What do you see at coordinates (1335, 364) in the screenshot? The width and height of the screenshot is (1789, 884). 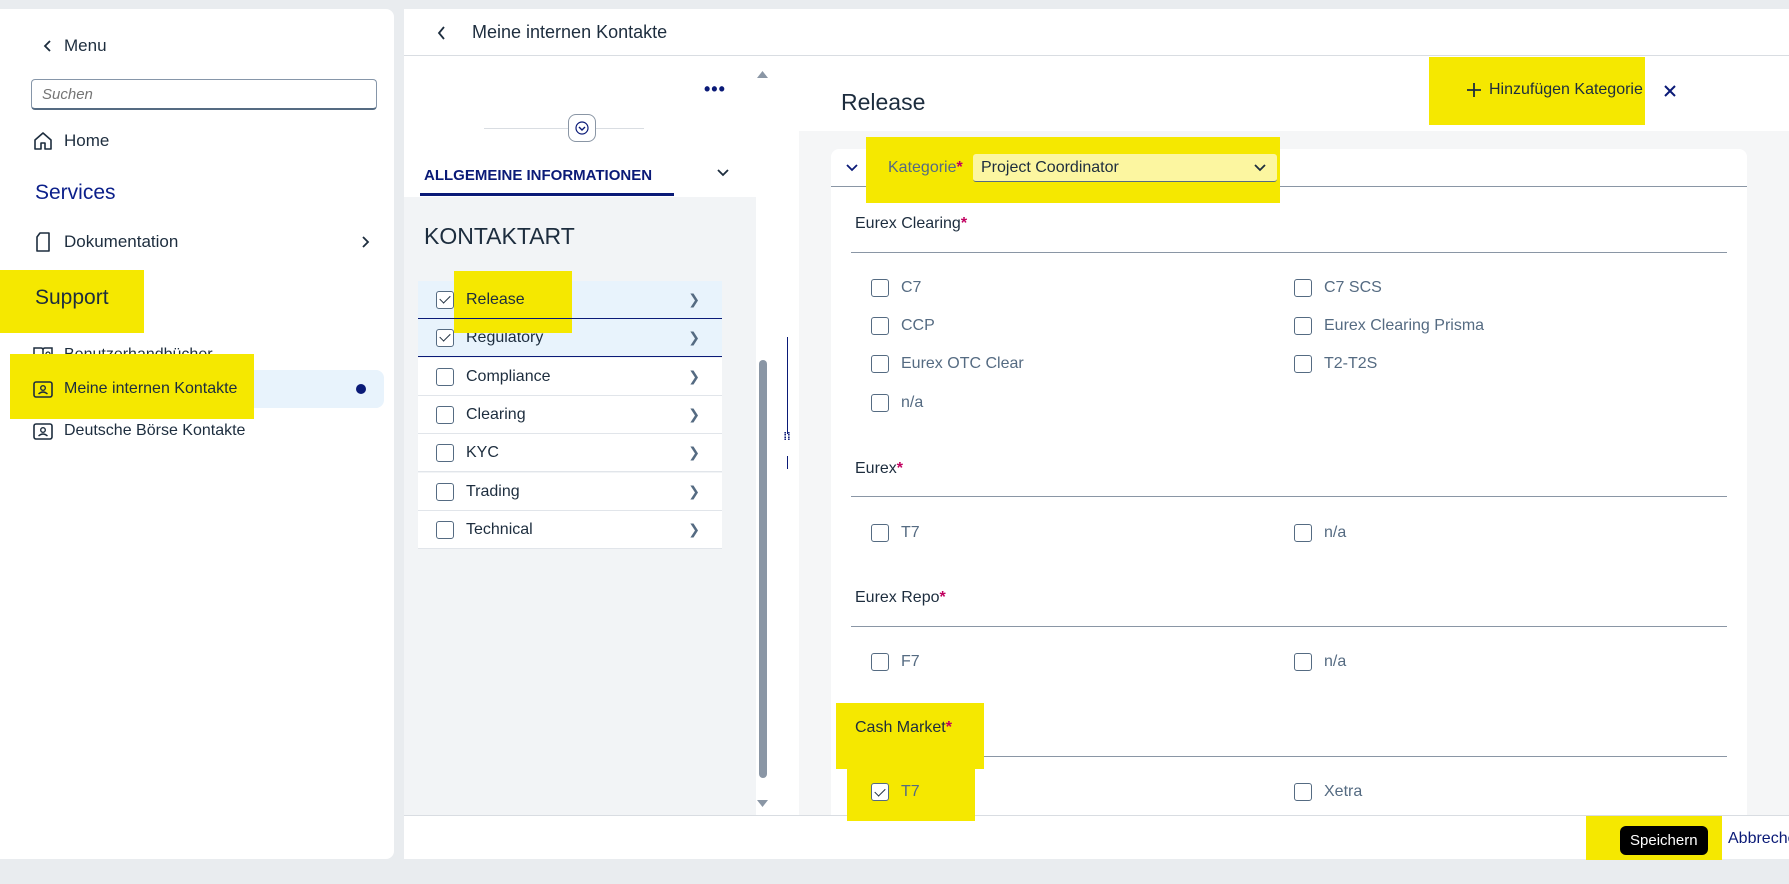 I see `option-t2-t2s: T2-T2S` at bounding box center [1335, 364].